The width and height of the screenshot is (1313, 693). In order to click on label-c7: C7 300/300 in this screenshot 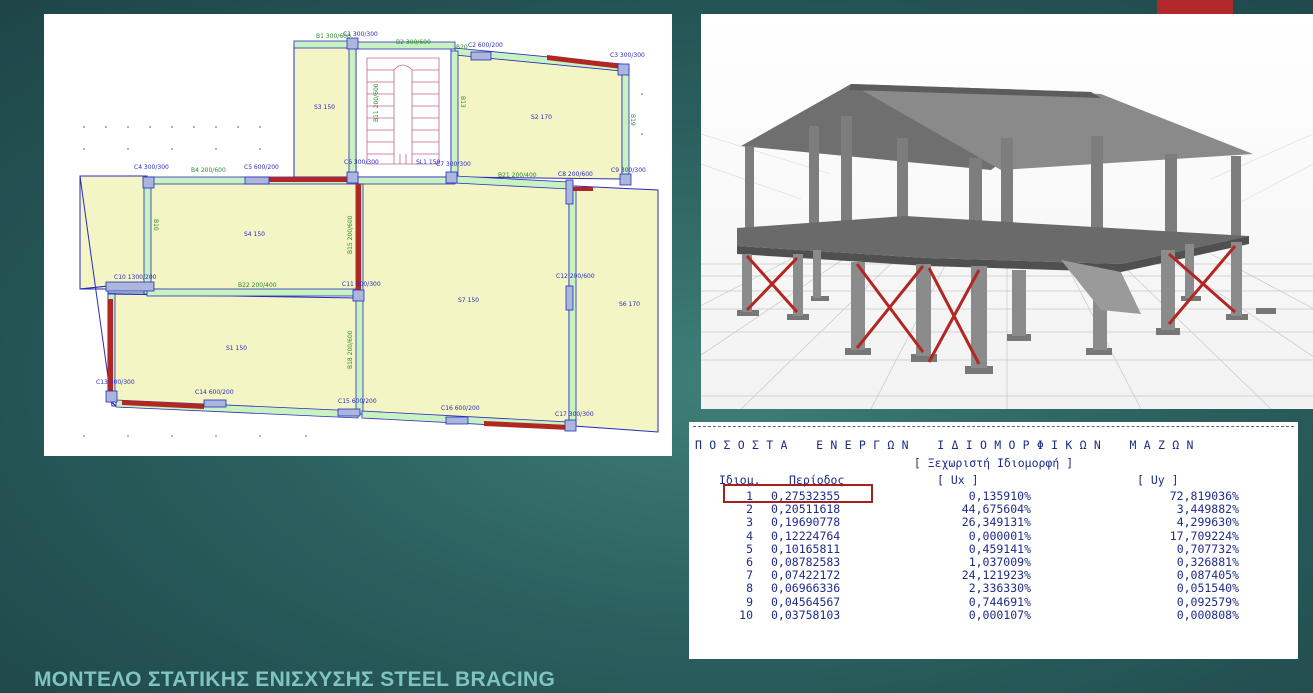, I will do `click(453, 164)`.